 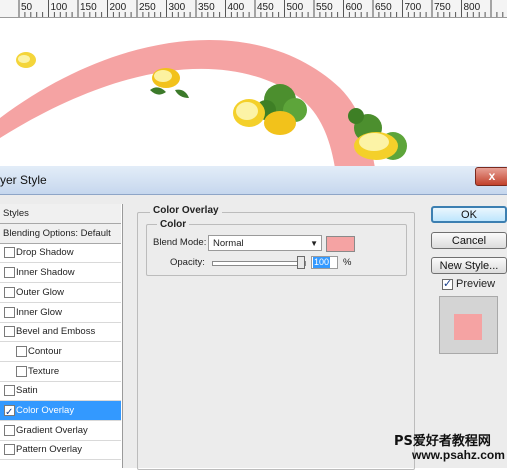 What do you see at coordinates (236, 7) in the screenshot?
I see `ruler-label: 400` at bounding box center [236, 7].